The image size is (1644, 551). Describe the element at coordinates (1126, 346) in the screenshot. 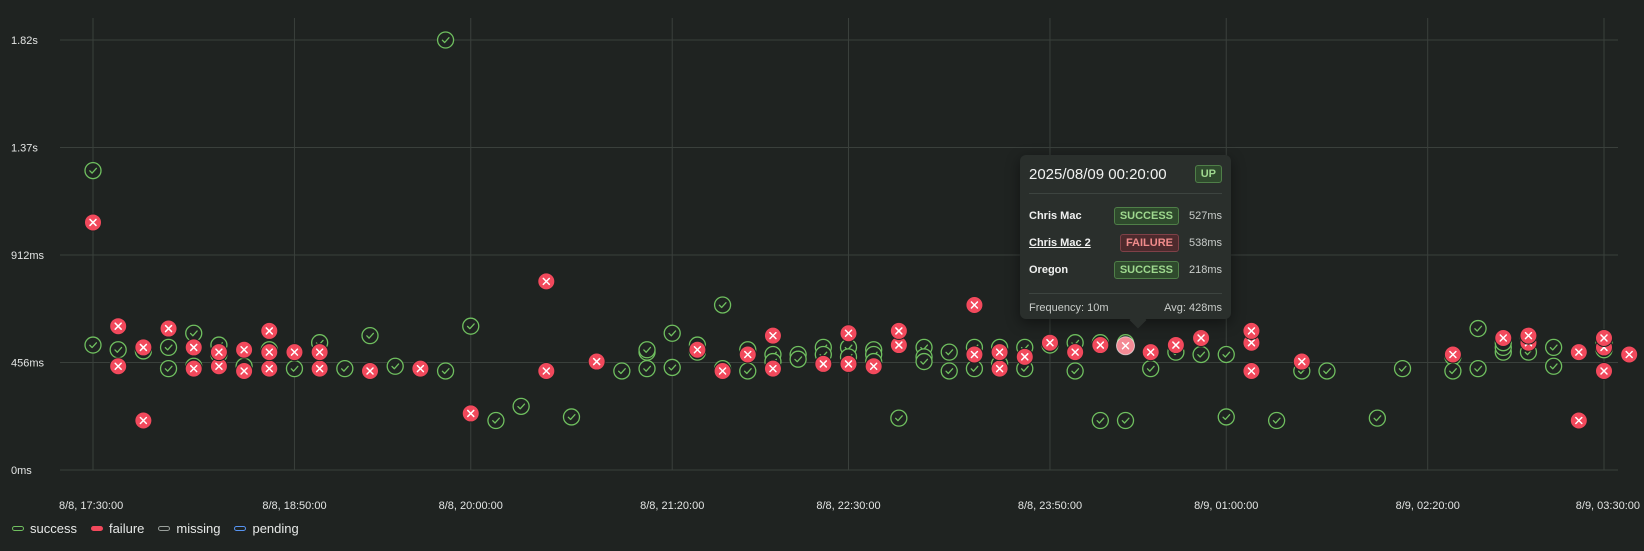

I see `hovered-point` at that location.